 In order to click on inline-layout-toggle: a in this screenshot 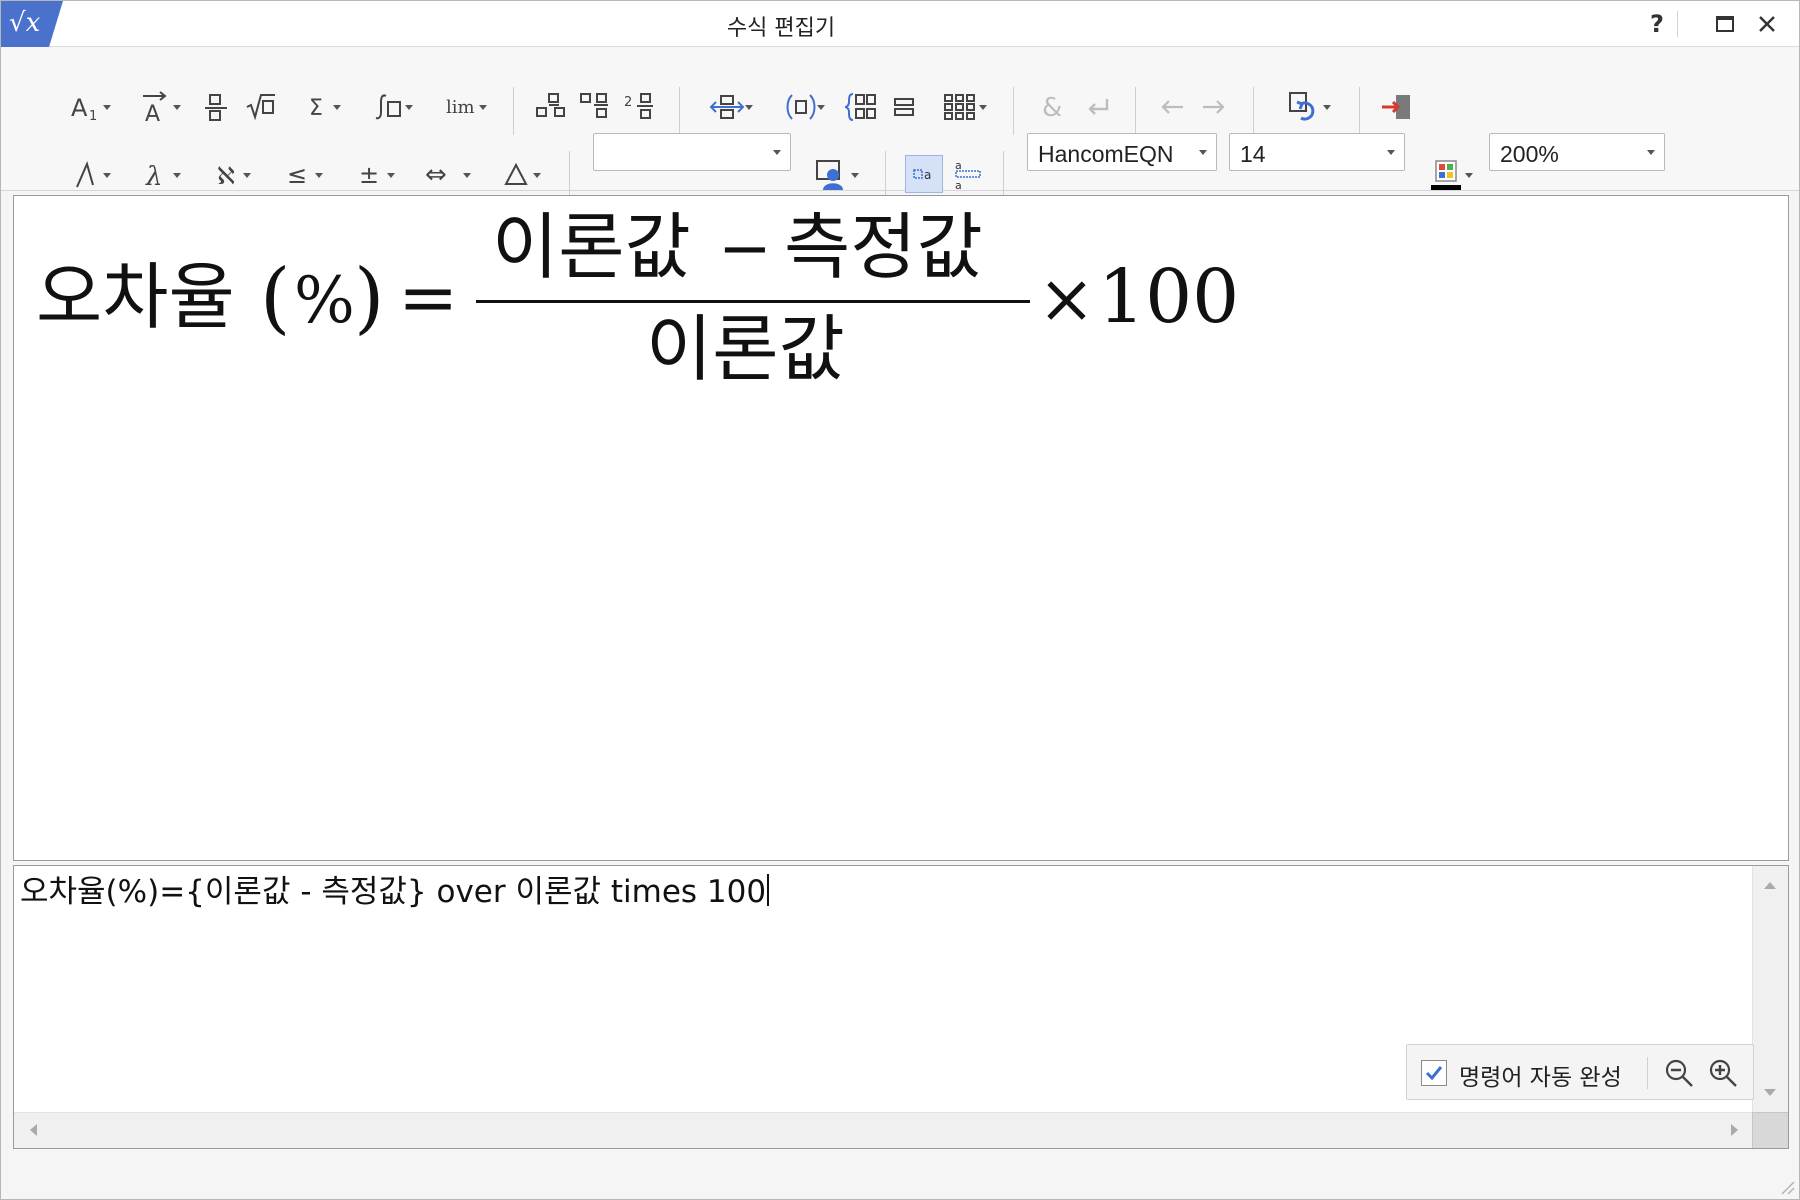, I will do `click(924, 174)`.